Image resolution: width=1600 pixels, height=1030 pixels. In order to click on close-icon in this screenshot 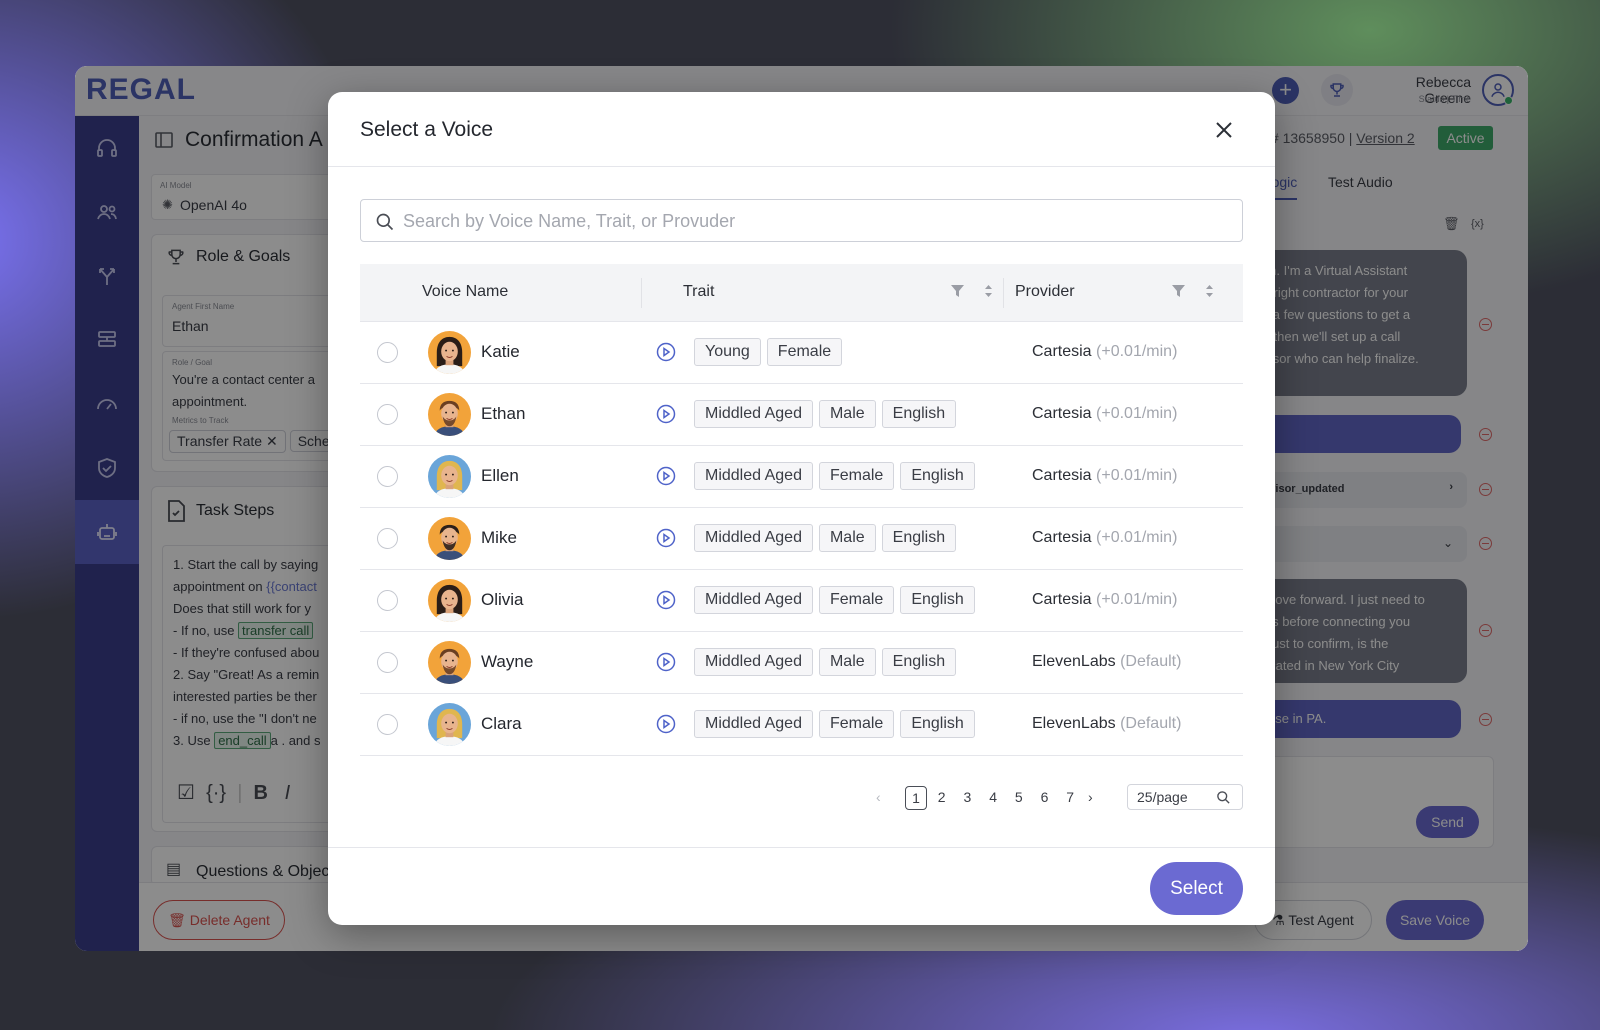, I will do `click(1224, 130)`.